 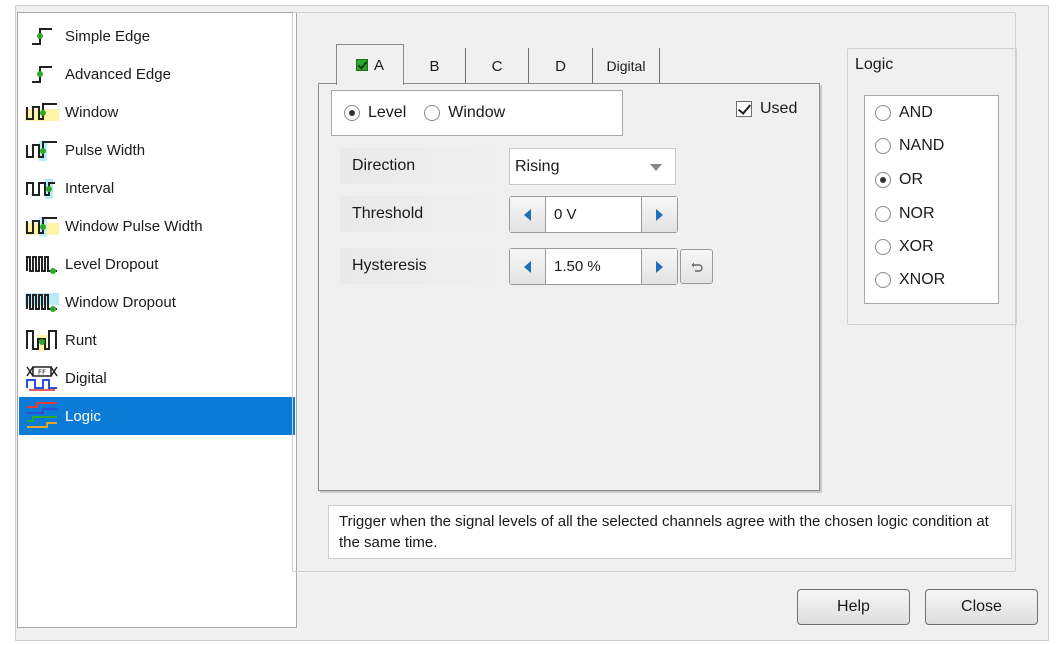 I want to click on trigger-item-label: Window Pulse Width, so click(x=134, y=226).